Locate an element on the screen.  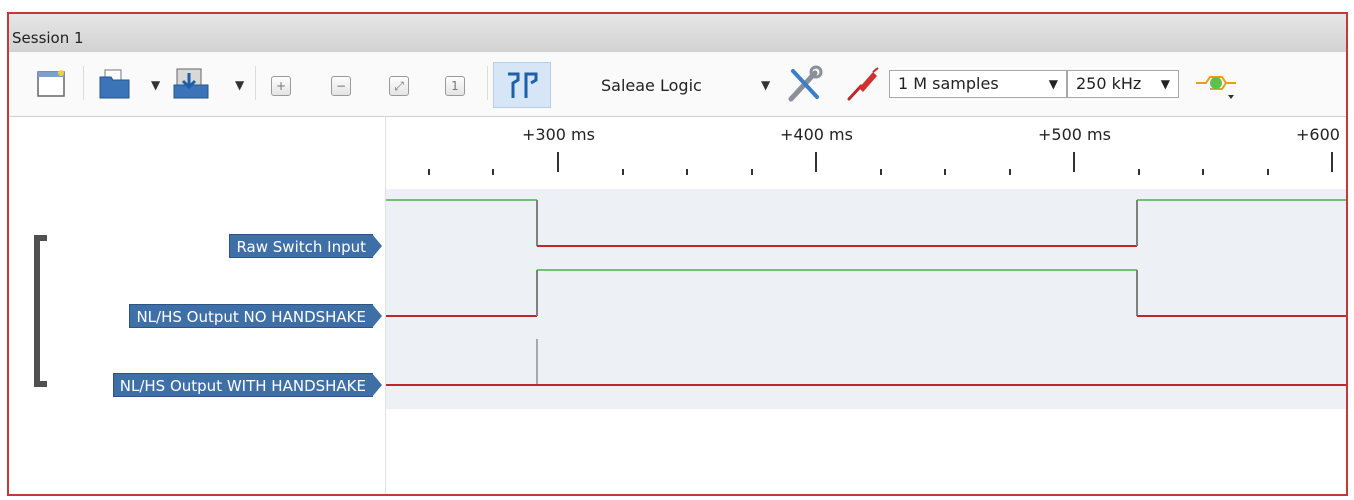
zoom-one-icon: 1 is located at coordinates (455, 86).